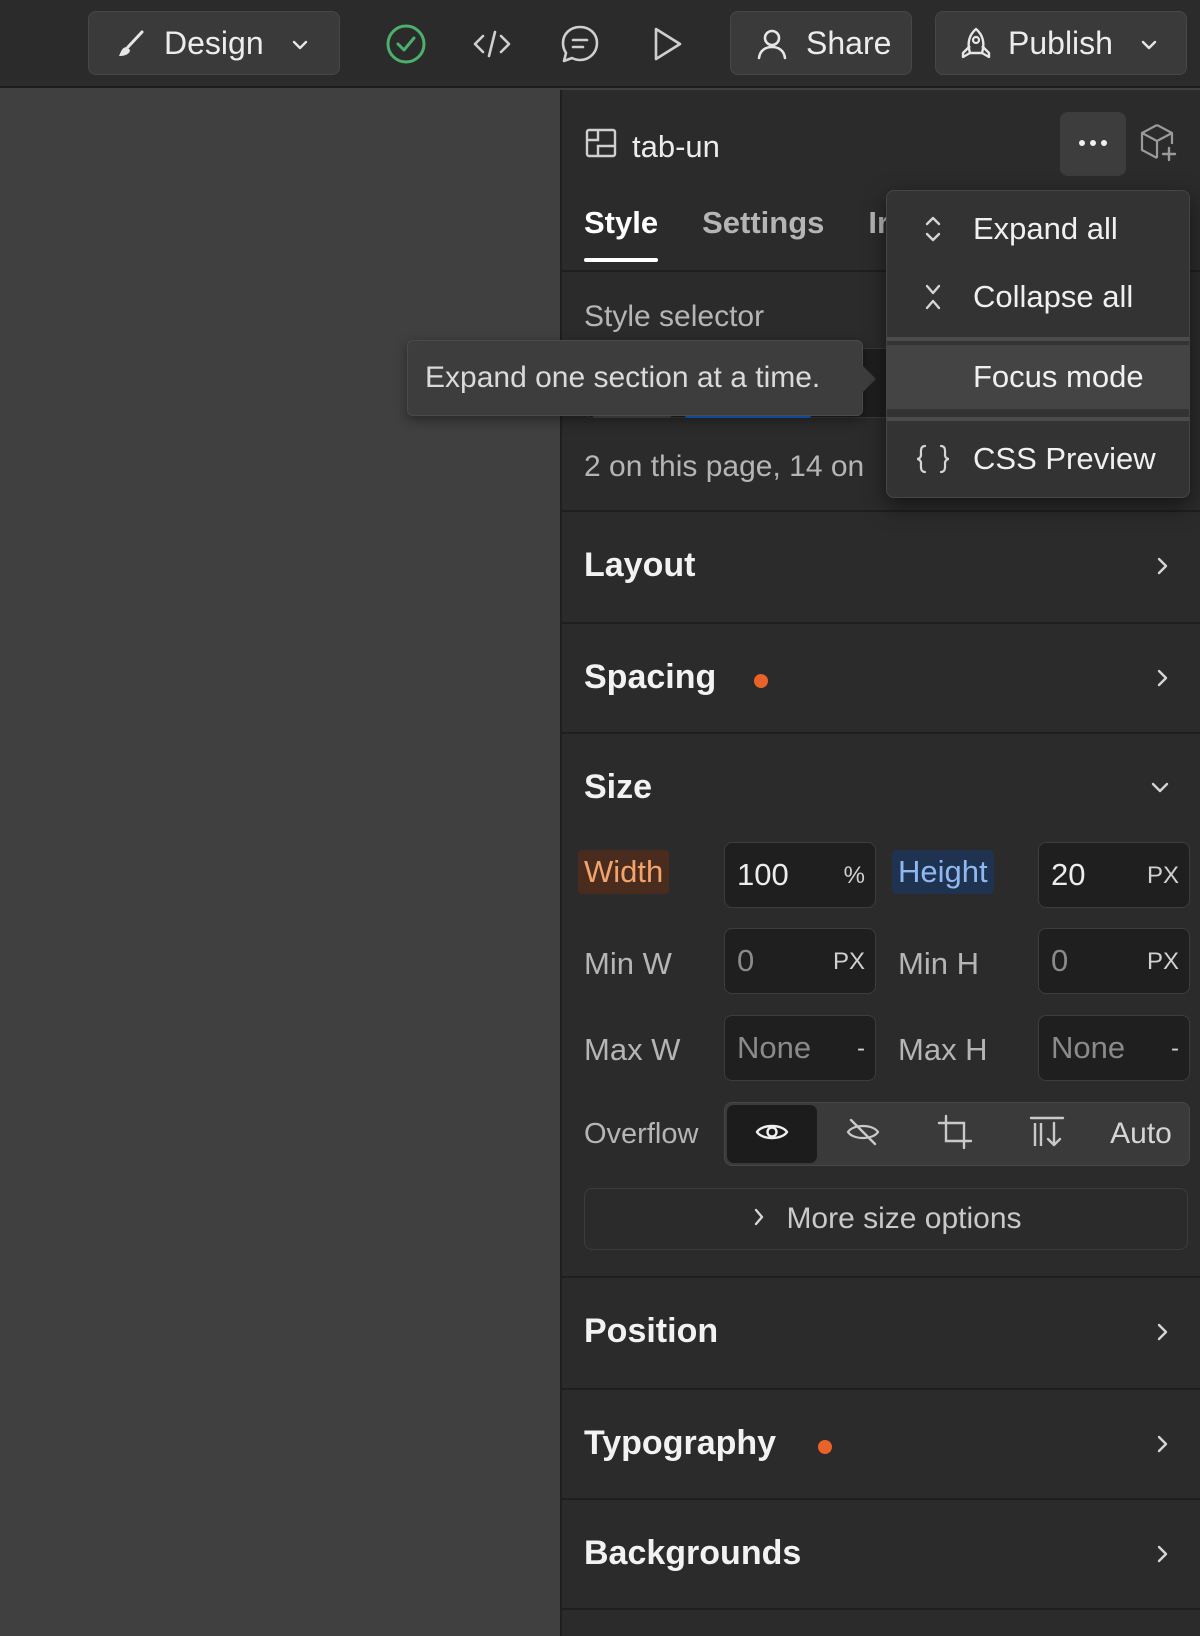 Image resolution: width=1200 pixels, height=1636 pixels. Describe the element at coordinates (1158, 144) in the screenshot. I see `create-component-icon` at that location.